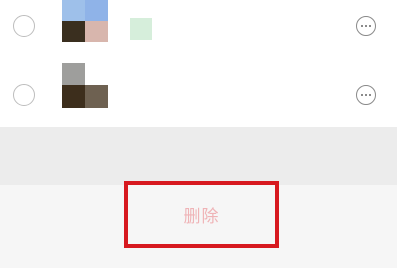  I want to click on delete-button-label: 删除, so click(201, 217).